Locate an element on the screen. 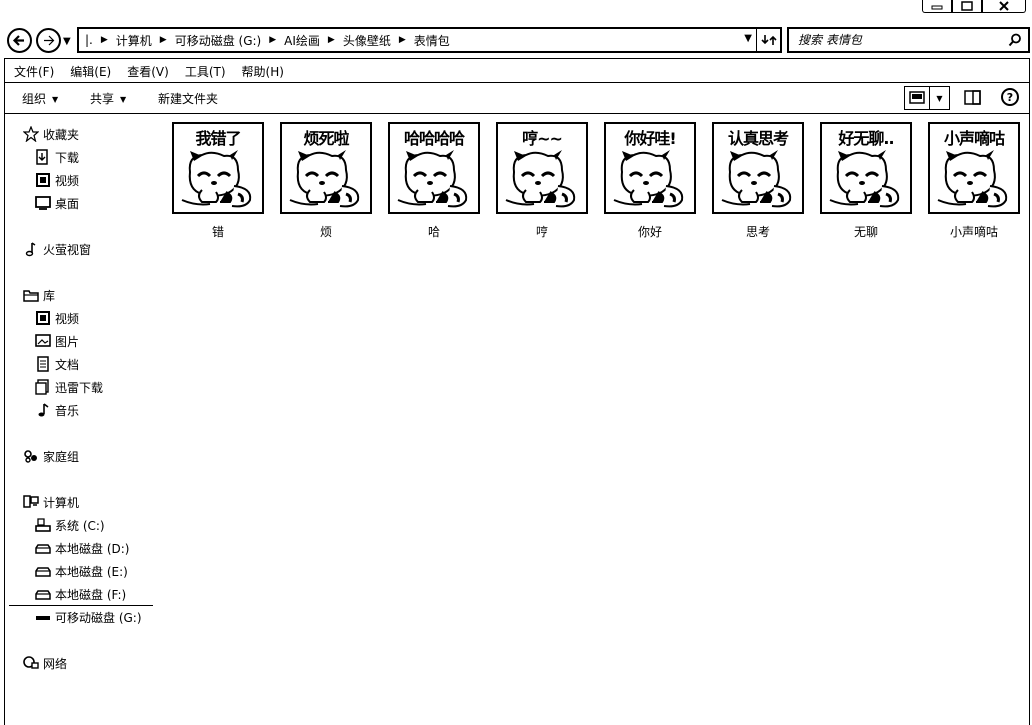  breadcrumb-stickers: 表情包 is located at coordinates (432, 40).